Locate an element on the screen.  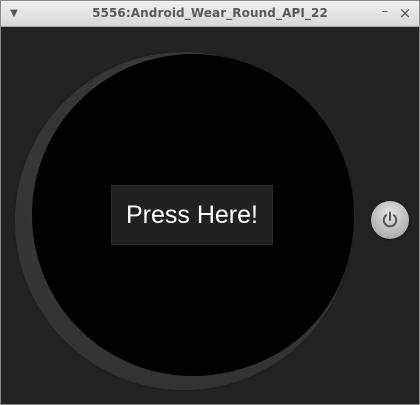
press-here-button: Press Here! is located at coordinates (192, 215).